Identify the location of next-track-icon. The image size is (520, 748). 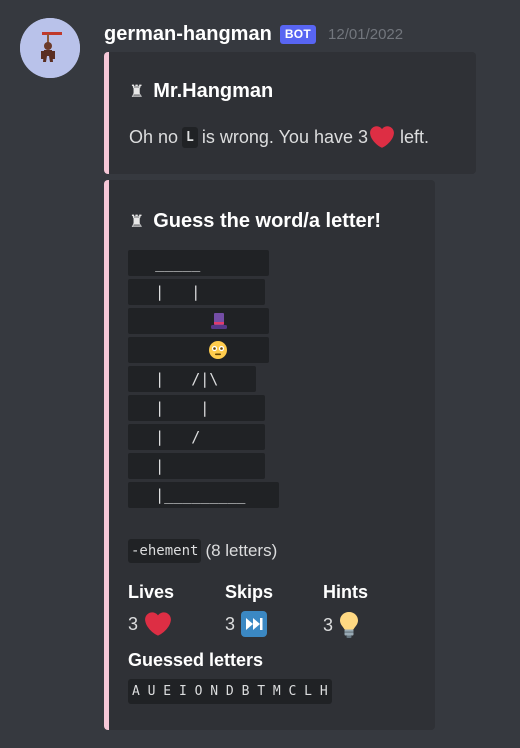
(254, 624).